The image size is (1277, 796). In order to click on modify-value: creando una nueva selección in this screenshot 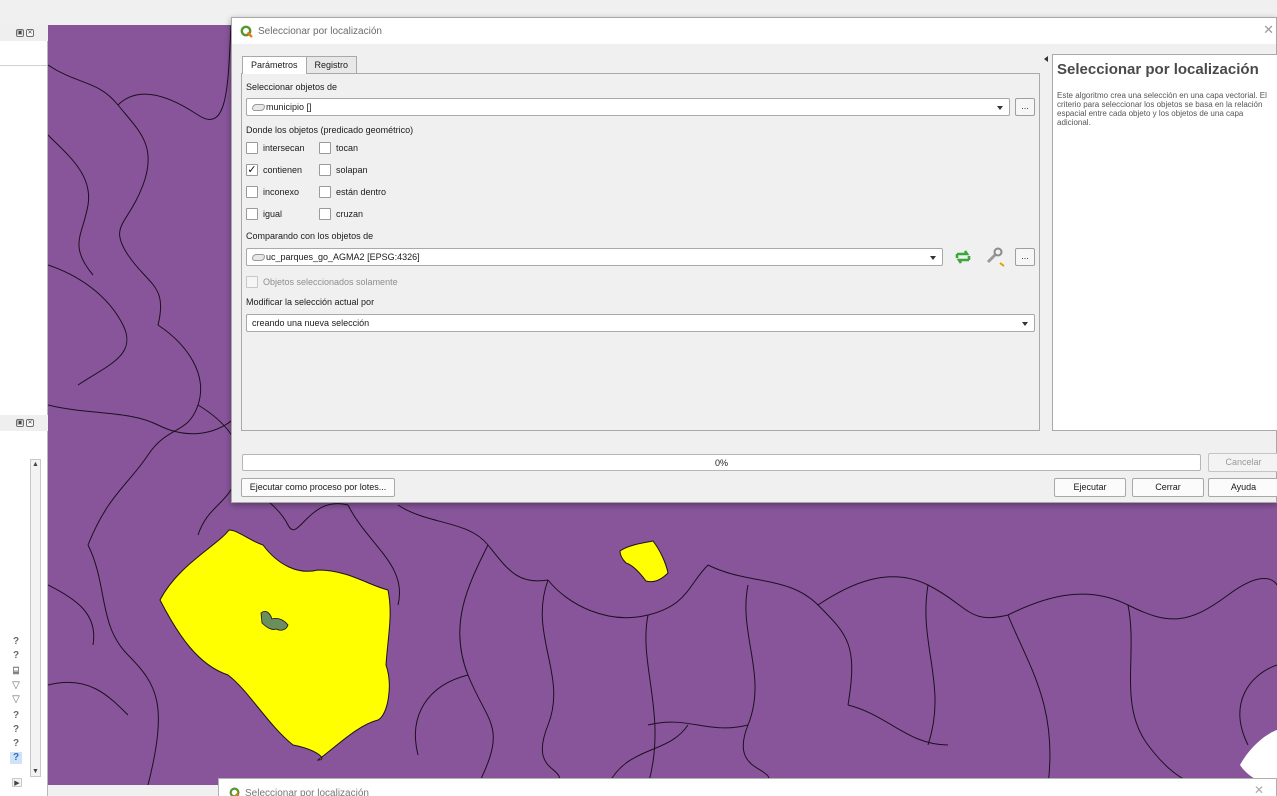, I will do `click(311, 323)`.